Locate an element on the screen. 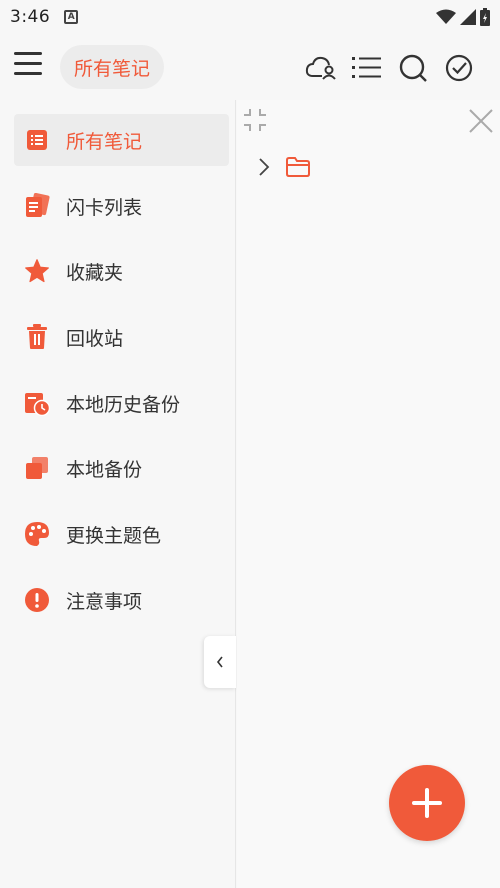  folder-tree-row is located at coordinates (284, 167).